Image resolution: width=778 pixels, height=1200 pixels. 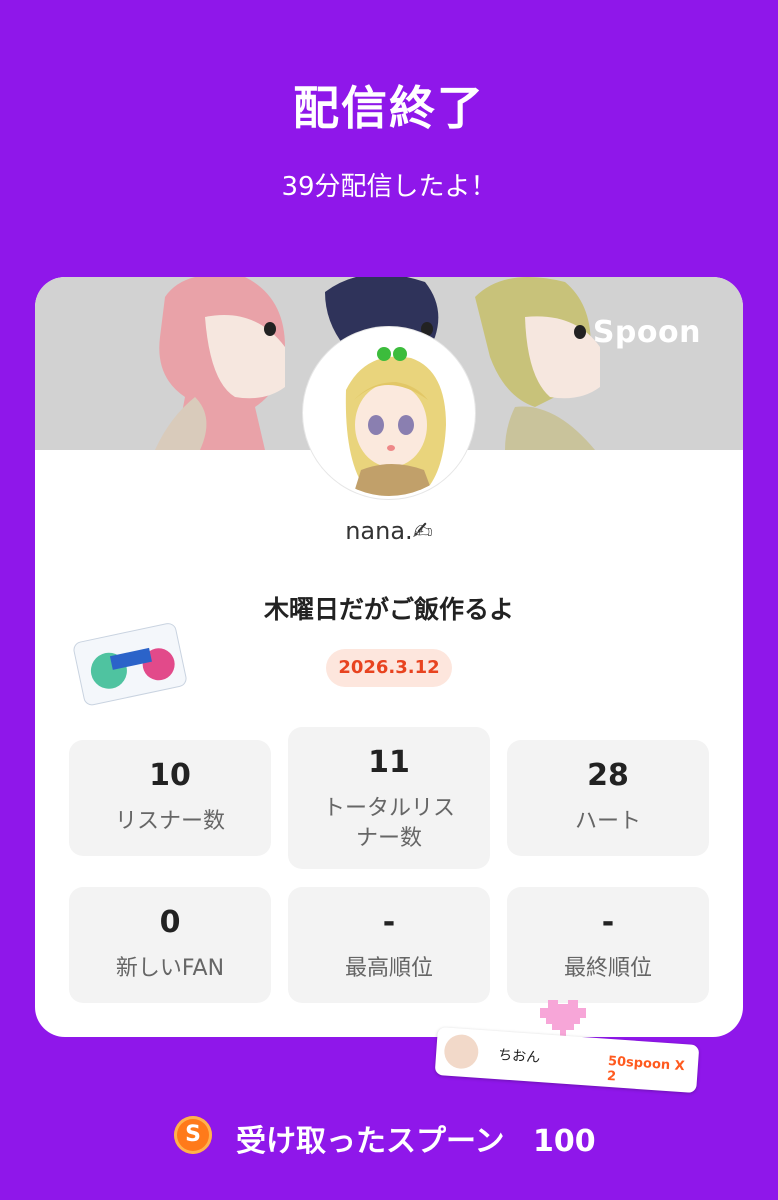 I want to click on stat-highest-rank: - 最高順位, so click(x=389, y=945).